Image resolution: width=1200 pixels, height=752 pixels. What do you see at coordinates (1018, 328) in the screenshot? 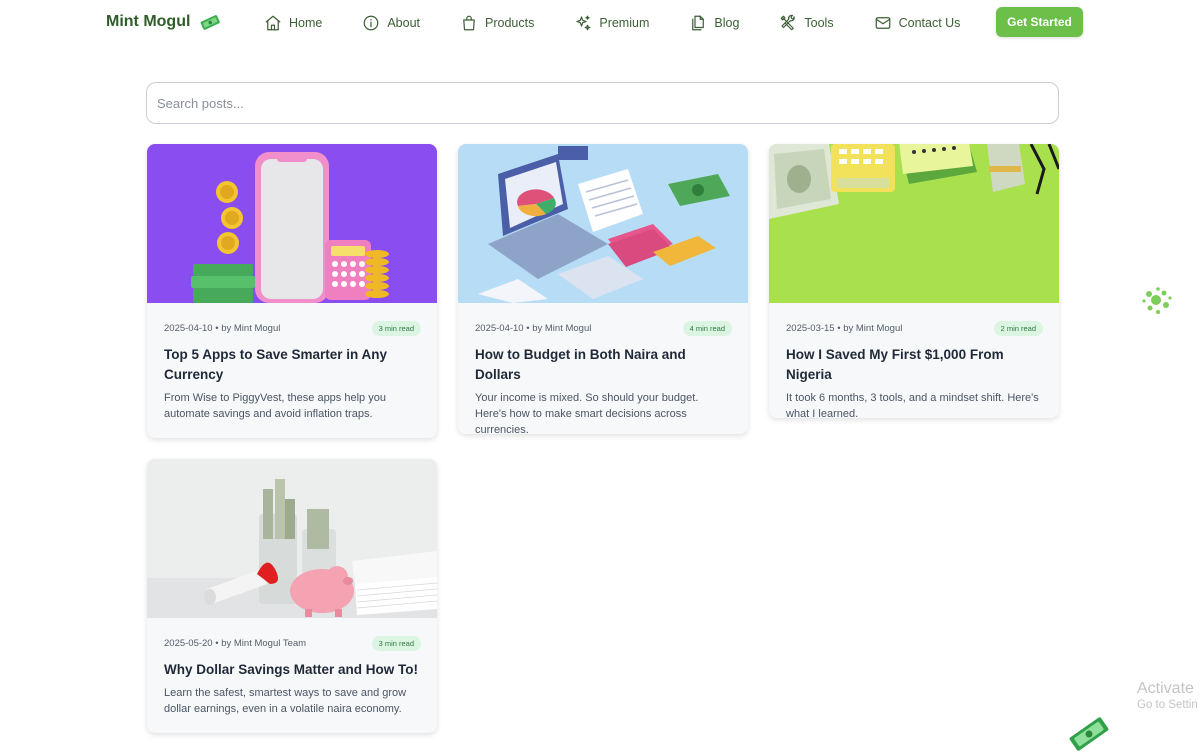
I see `read-time-badge: 2 min read` at bounding box center [1018, 328].